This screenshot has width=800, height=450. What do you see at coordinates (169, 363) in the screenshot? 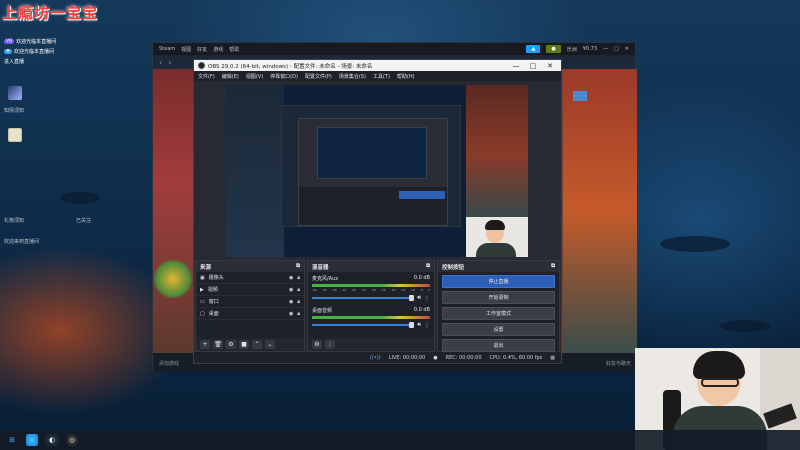
I see `add-game-button: 添加游戏` at bounding box center [169, 363].